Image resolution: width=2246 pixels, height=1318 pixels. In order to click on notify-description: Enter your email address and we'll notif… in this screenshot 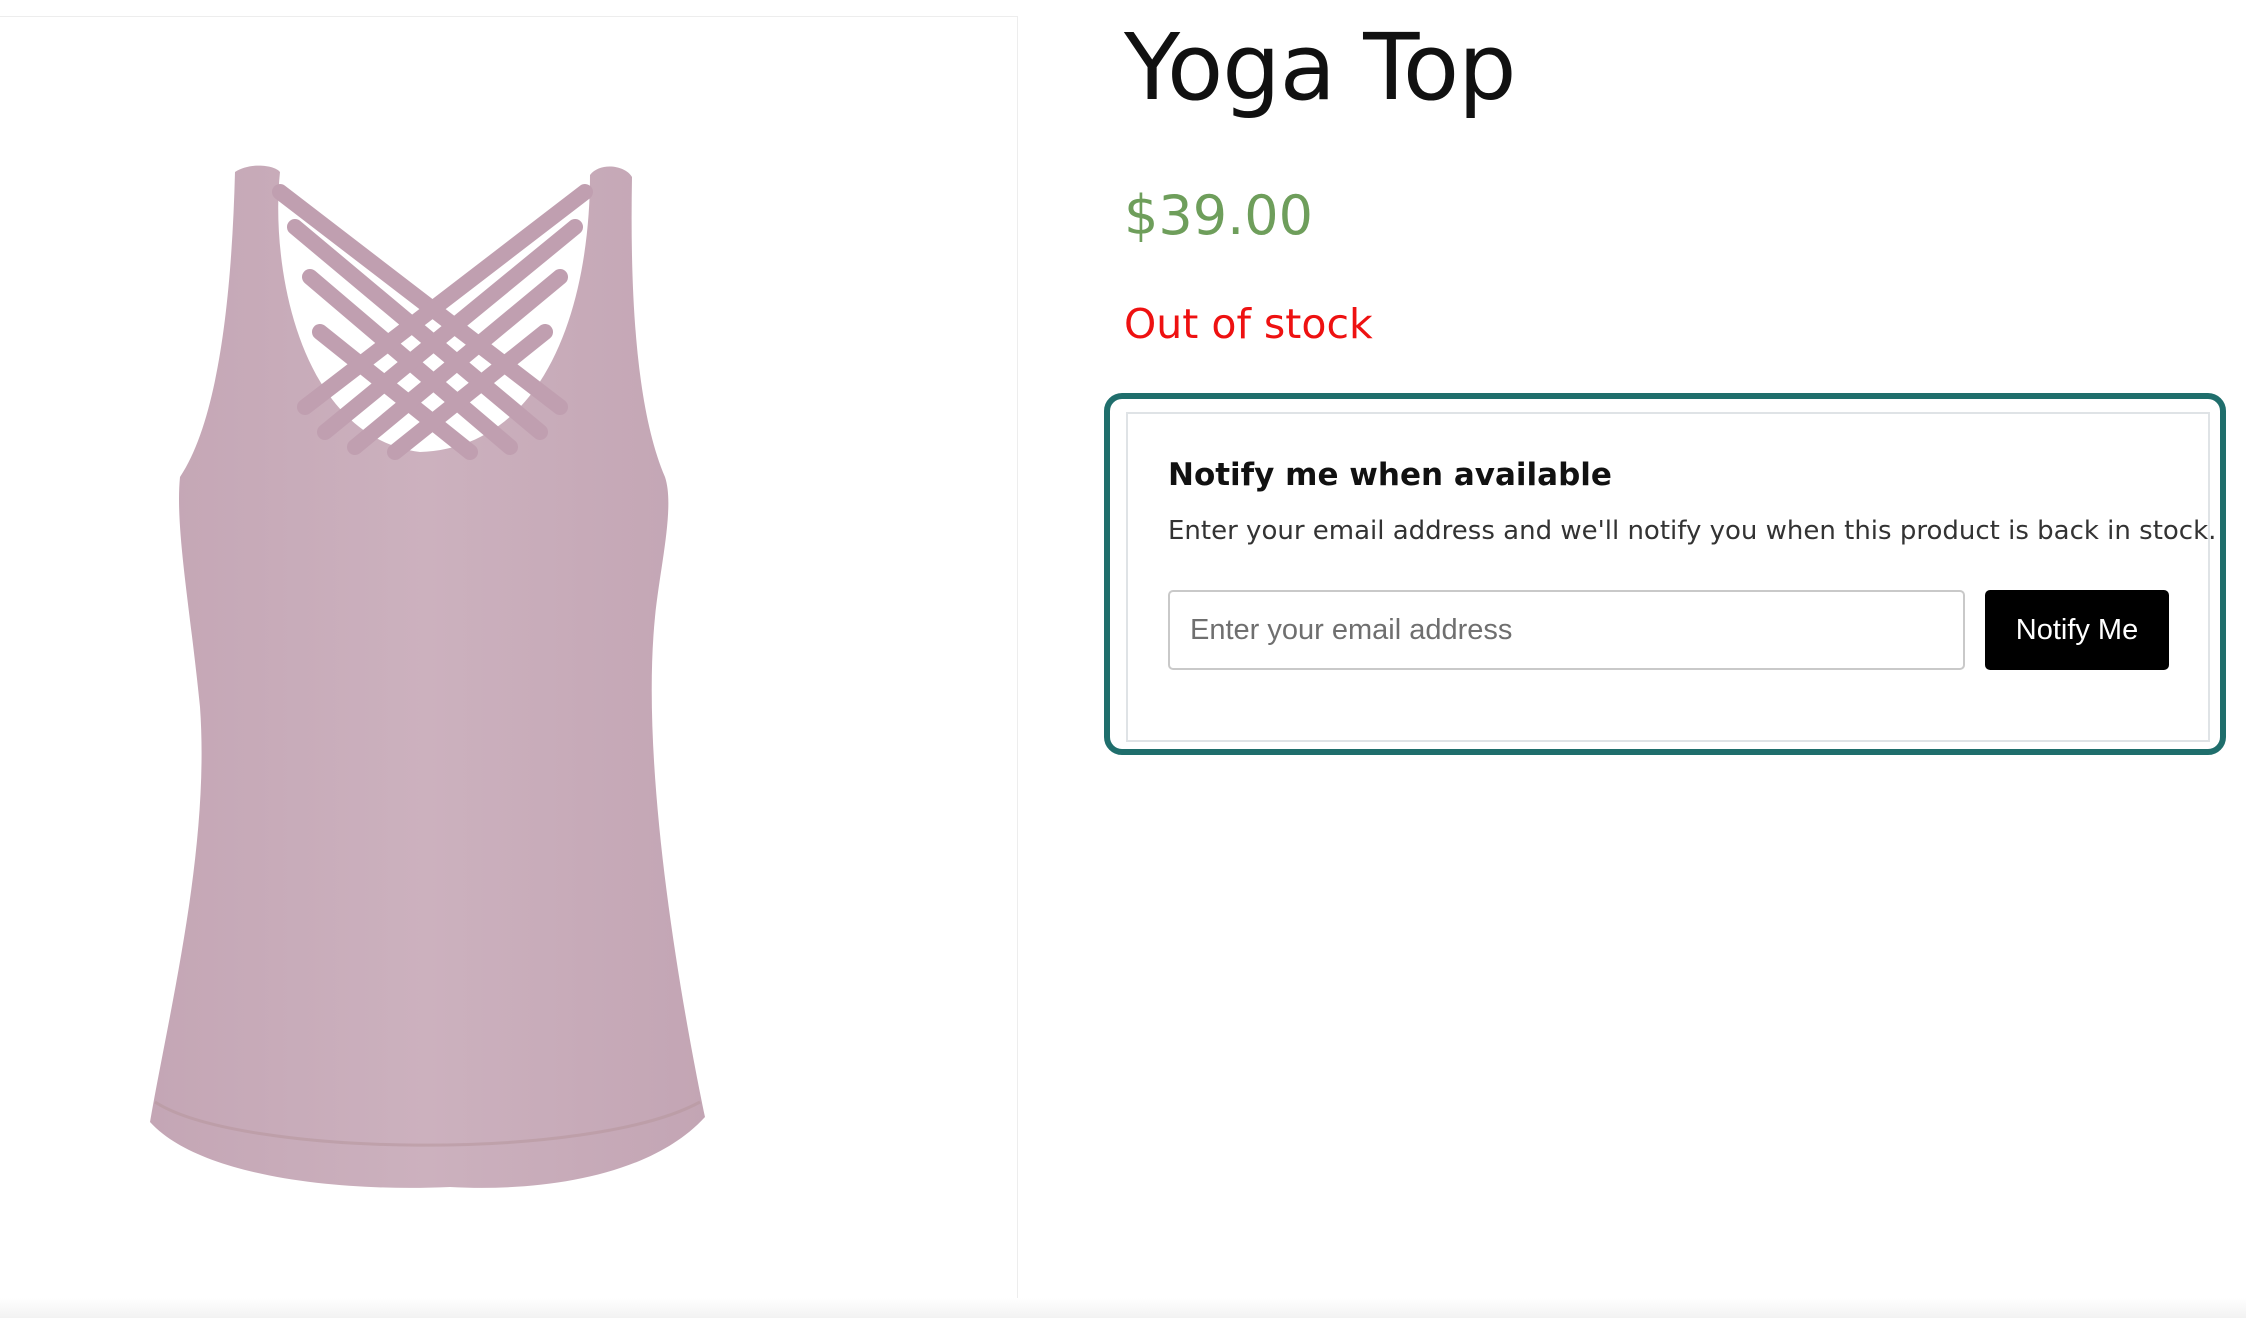, I will do `click(1692, 531)`.